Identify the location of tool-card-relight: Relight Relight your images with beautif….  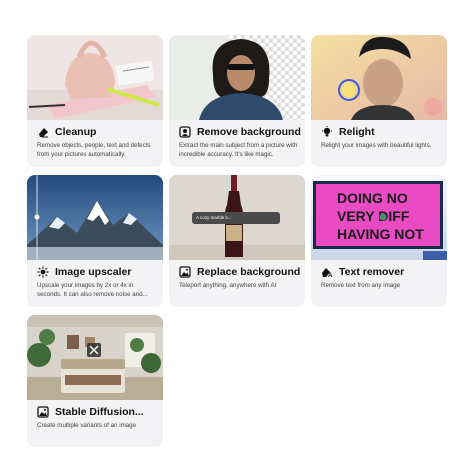
(379, 101).